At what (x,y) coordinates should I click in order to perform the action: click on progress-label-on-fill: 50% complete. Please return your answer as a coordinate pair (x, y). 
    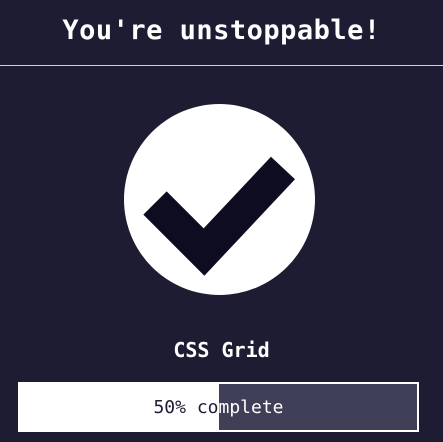
    Looking at the image, I should click on (186, 407).